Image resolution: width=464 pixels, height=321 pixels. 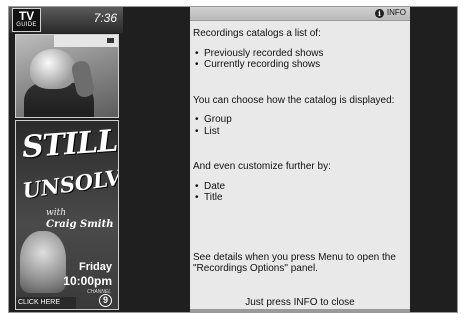 I want to click on click-here-button: CLICK HERE, so click(x=46, y=303).